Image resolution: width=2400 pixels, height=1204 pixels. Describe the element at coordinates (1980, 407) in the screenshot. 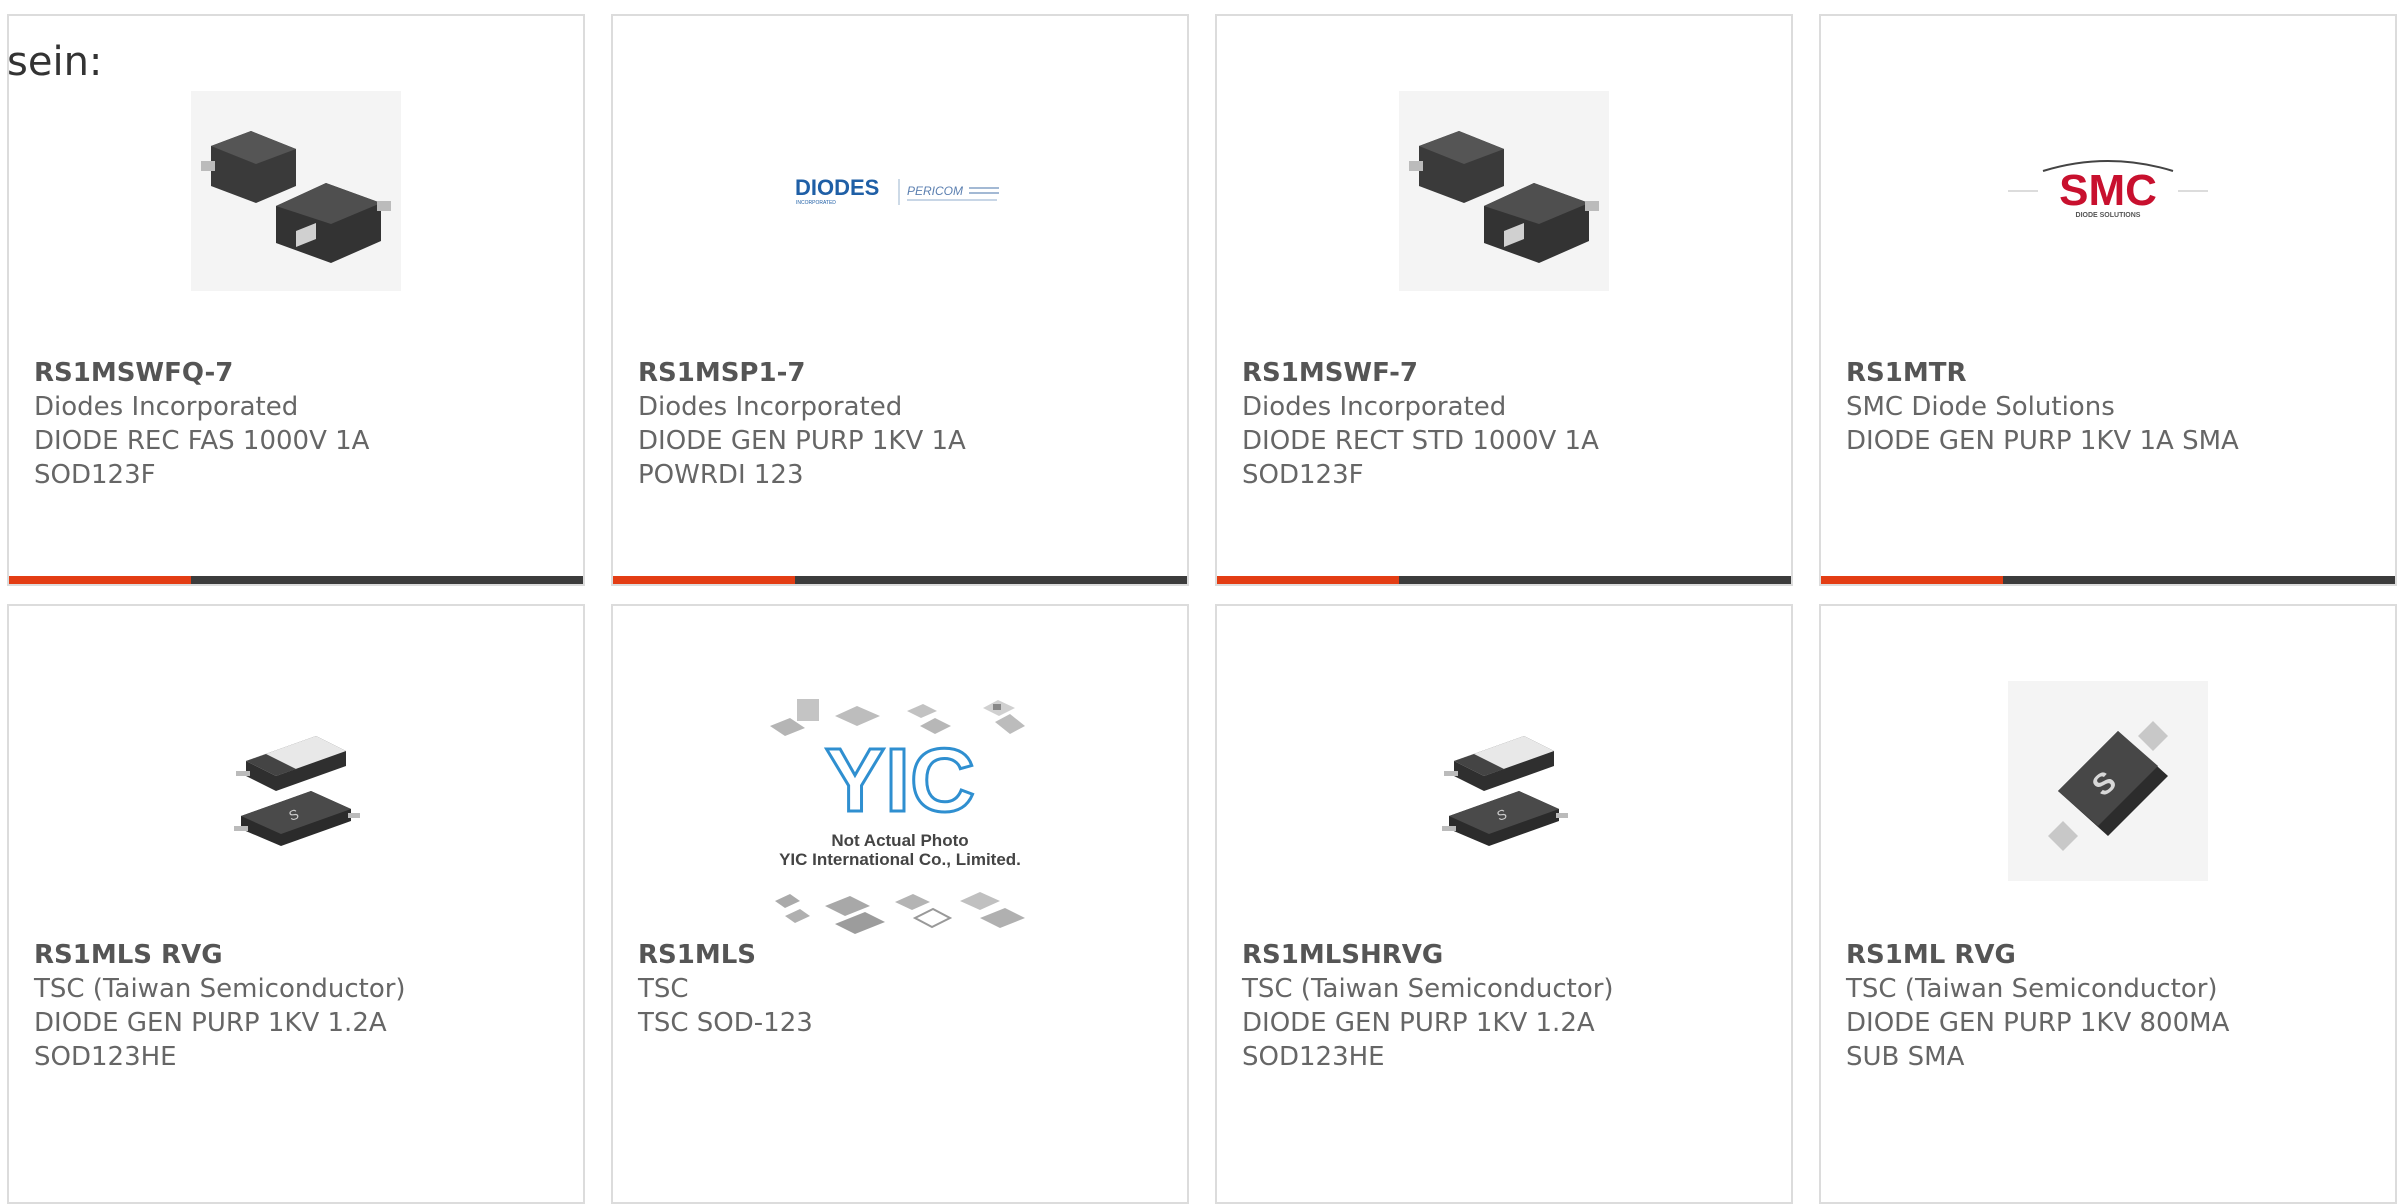

I see `manufacturer: SMC Diode Solutions` at that location.